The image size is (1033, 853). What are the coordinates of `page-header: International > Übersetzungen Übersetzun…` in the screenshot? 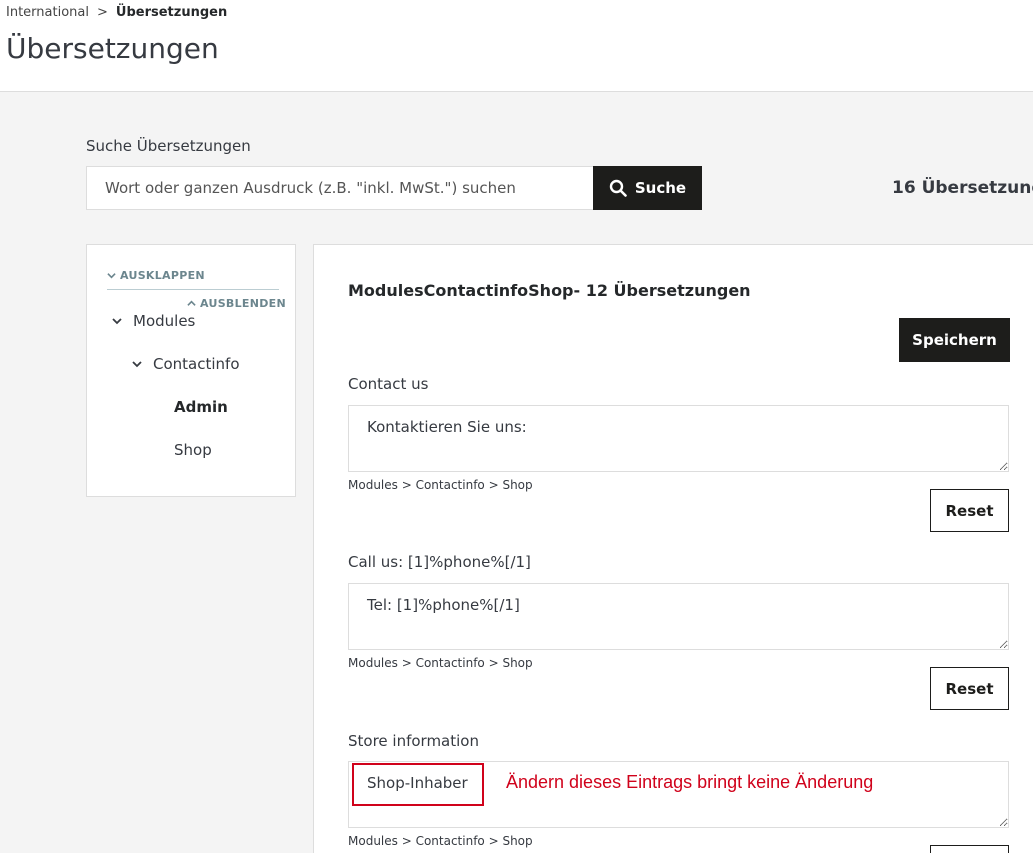 It's located at (516, 46).